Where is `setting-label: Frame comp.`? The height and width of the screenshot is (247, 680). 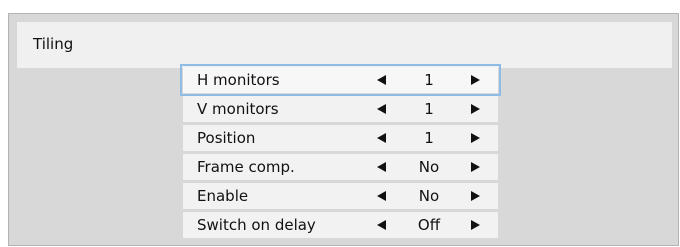 setting-label: Frame comp. is located at coordinates (246, 167).